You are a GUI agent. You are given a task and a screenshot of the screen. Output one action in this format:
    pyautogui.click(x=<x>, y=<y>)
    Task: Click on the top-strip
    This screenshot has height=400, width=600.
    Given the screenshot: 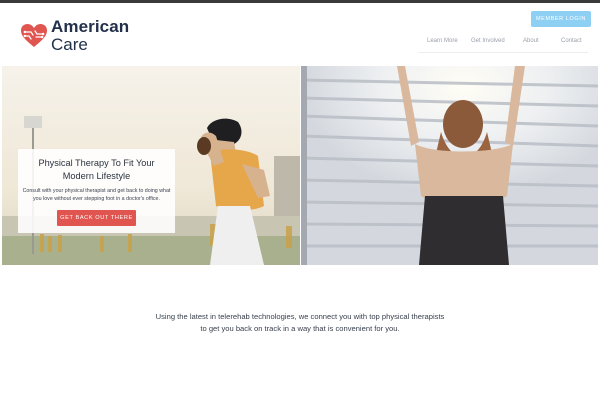 What is the action you would take?
    pyautogui.click(x=300, y=1)
    